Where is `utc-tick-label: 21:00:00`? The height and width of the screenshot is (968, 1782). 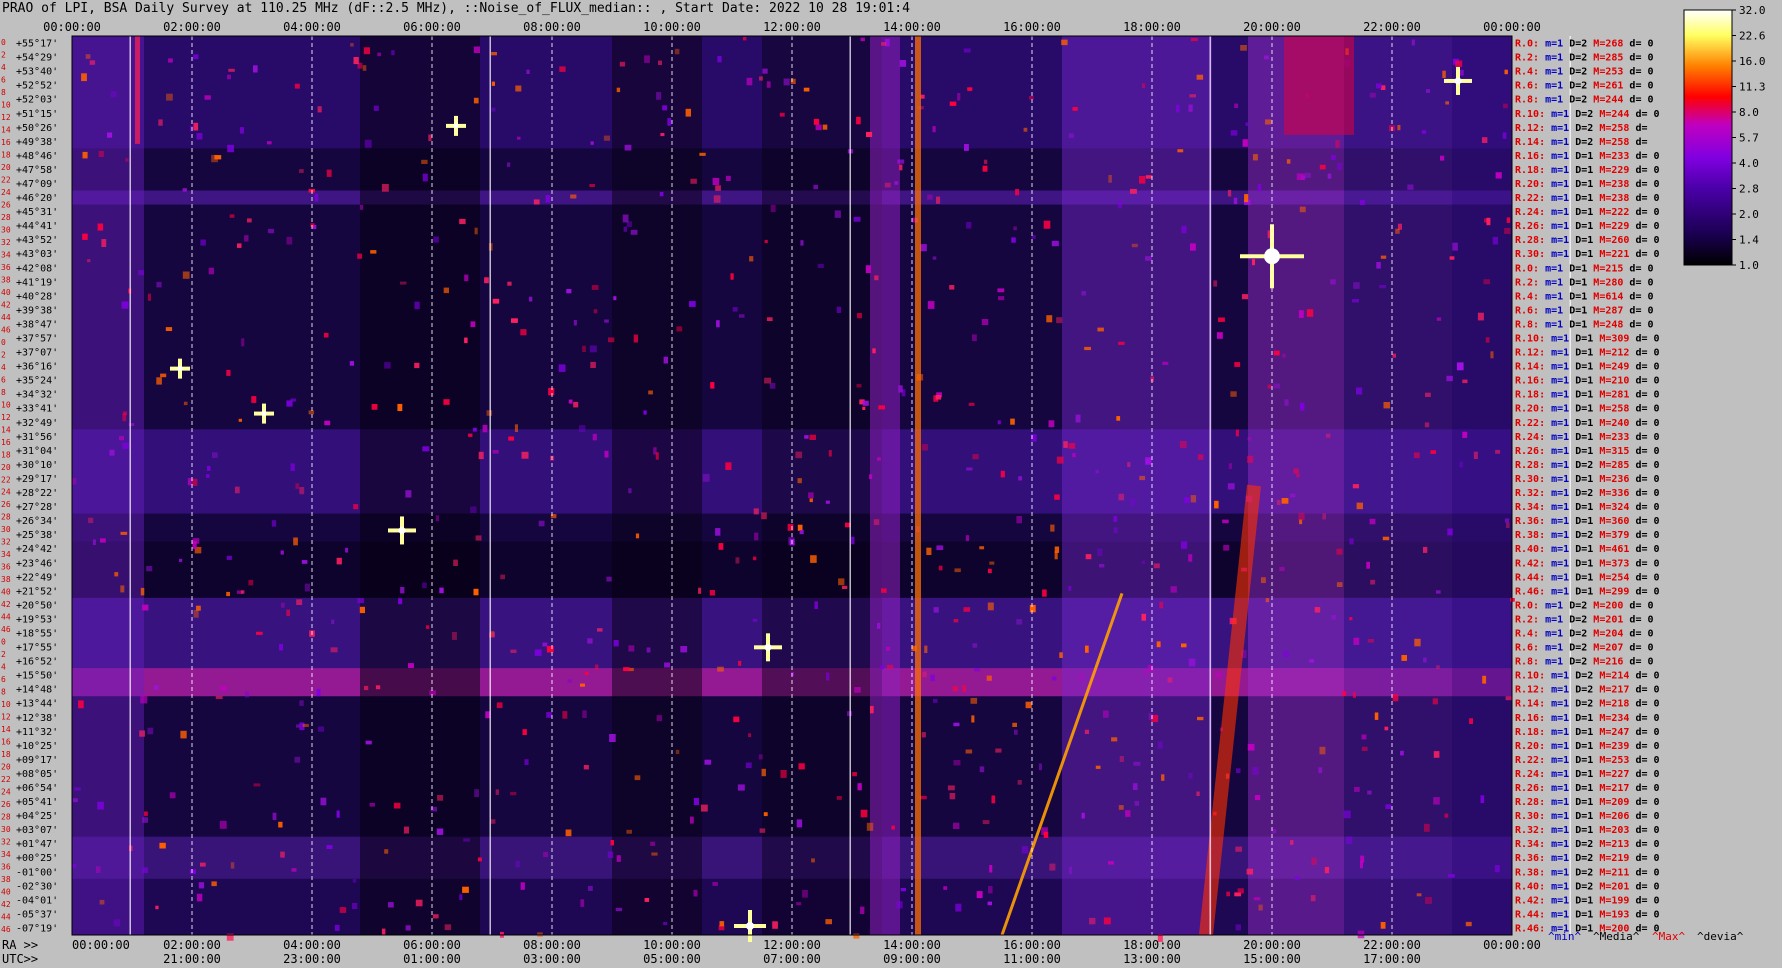 utc-tick-label: 21:00:00 is located at coordinates (192, 959).